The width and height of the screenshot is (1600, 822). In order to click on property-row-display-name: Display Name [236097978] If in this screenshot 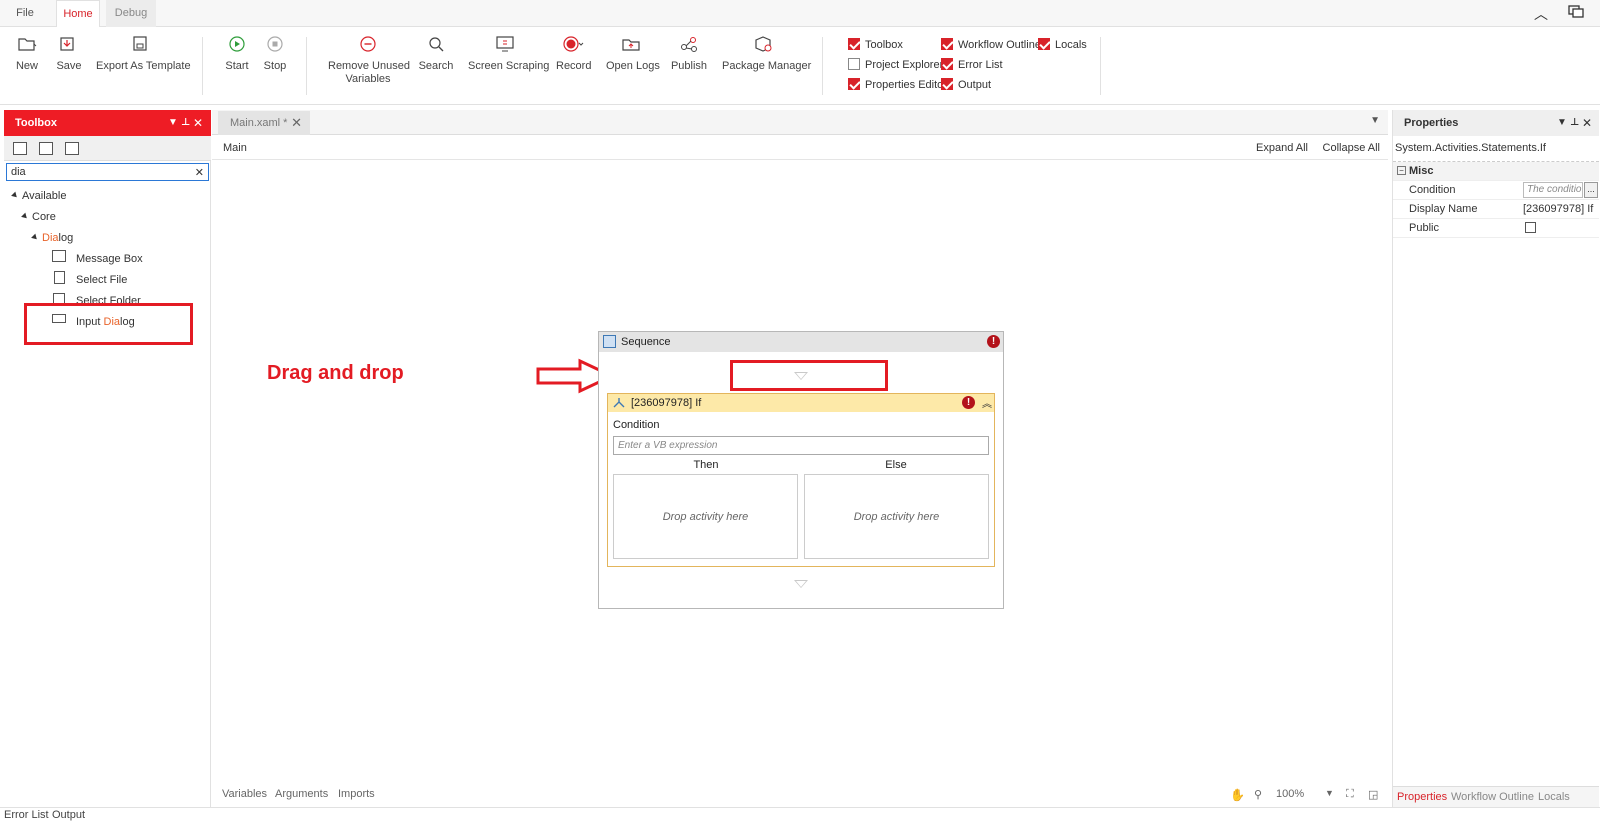, I will do `click(1496, 209)`.